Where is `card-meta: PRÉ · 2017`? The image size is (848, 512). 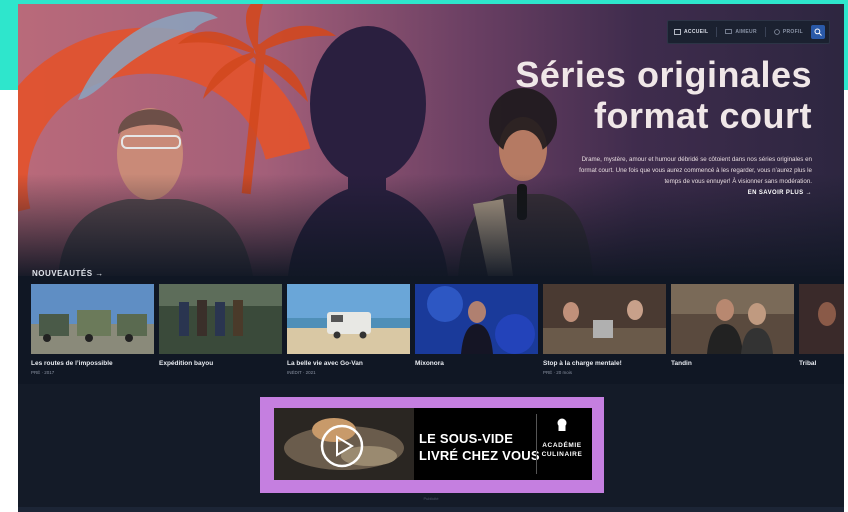
card-meta: PRÉ · 2017 is located at coordinates (43, 372).